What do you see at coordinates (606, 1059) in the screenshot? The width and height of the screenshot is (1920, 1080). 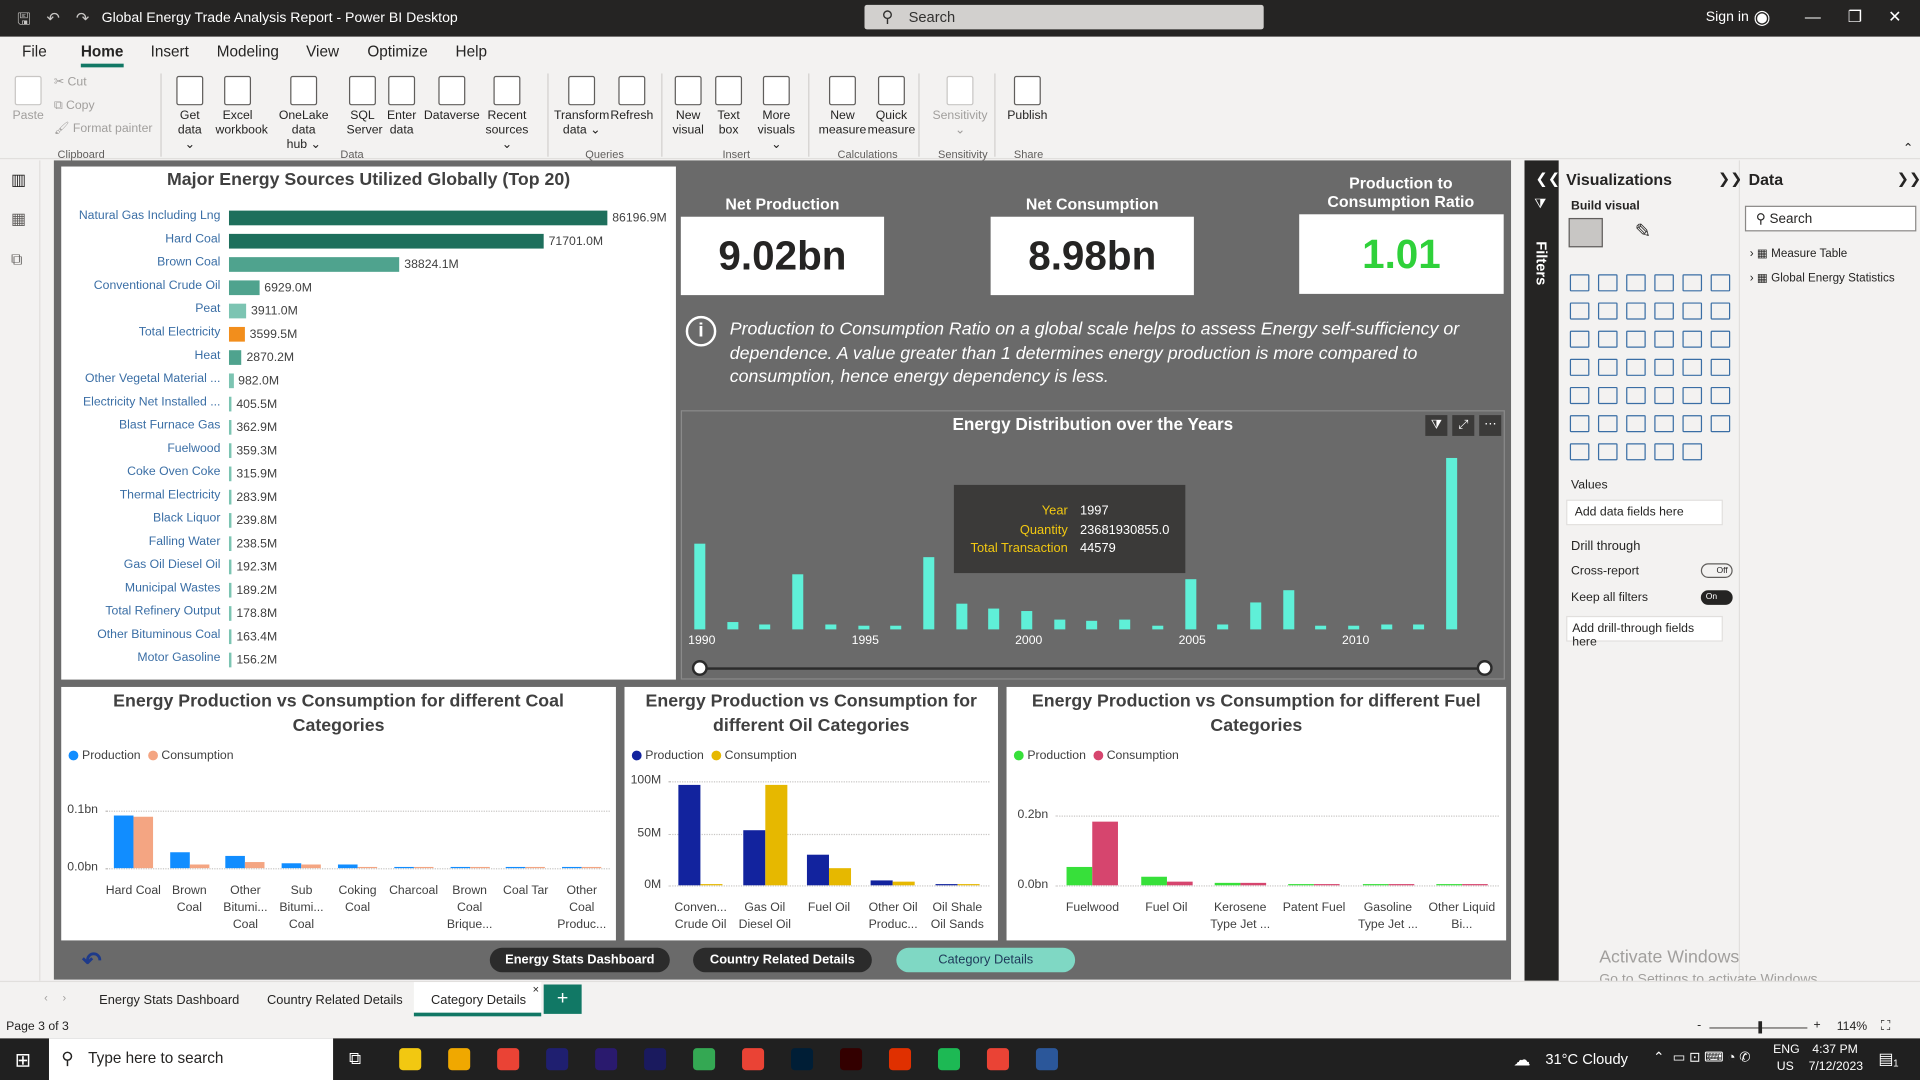 I see `premiere-icon` at bounding box center [606, 1059].